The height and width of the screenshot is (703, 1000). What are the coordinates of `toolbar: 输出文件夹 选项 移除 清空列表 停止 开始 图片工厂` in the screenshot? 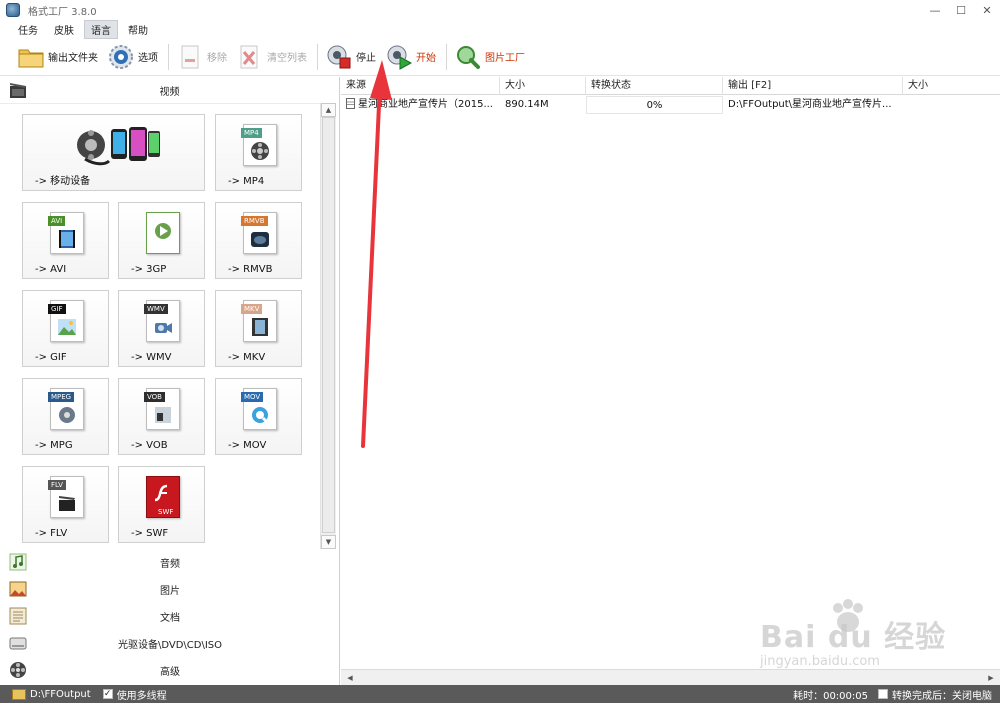 It's located at (500, 57).